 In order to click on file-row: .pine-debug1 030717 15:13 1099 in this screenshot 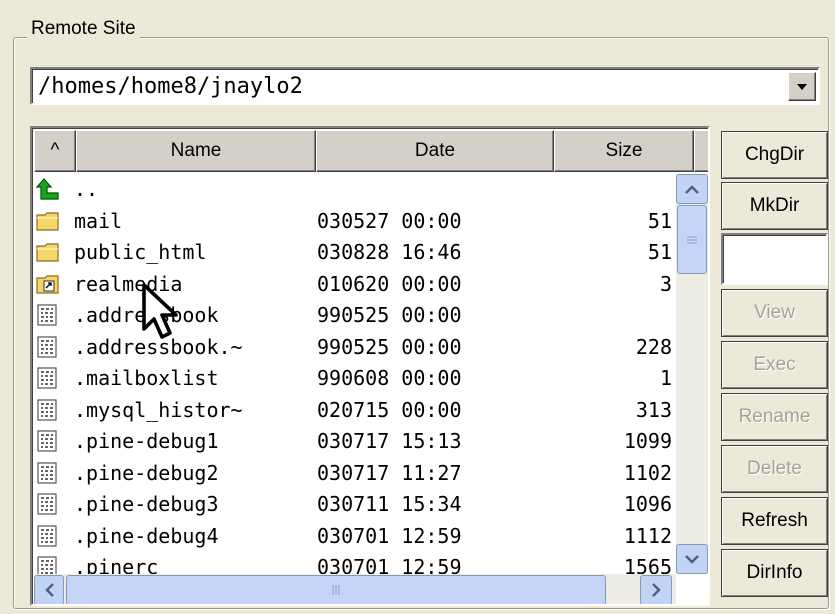, I will do `click(354, 442)`.